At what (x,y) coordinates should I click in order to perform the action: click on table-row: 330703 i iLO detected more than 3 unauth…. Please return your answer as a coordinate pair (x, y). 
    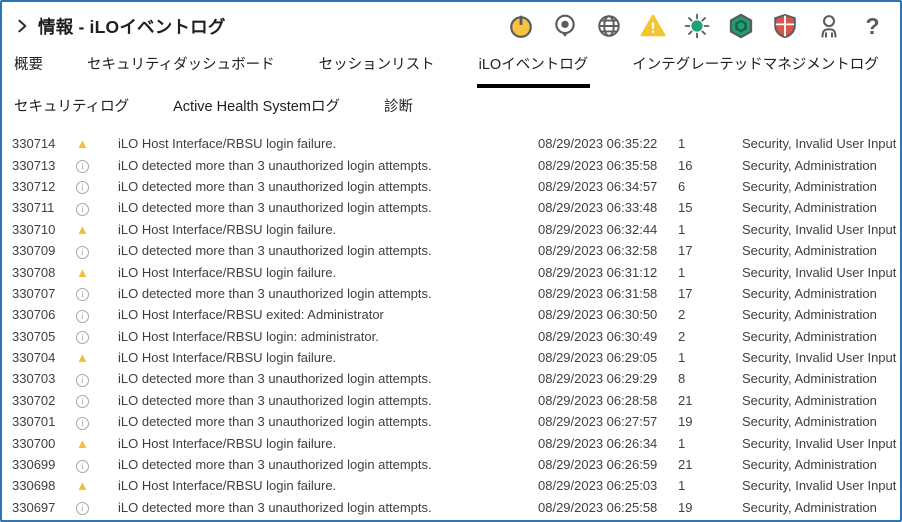
    Looking at the image, I should click on (451, 378).